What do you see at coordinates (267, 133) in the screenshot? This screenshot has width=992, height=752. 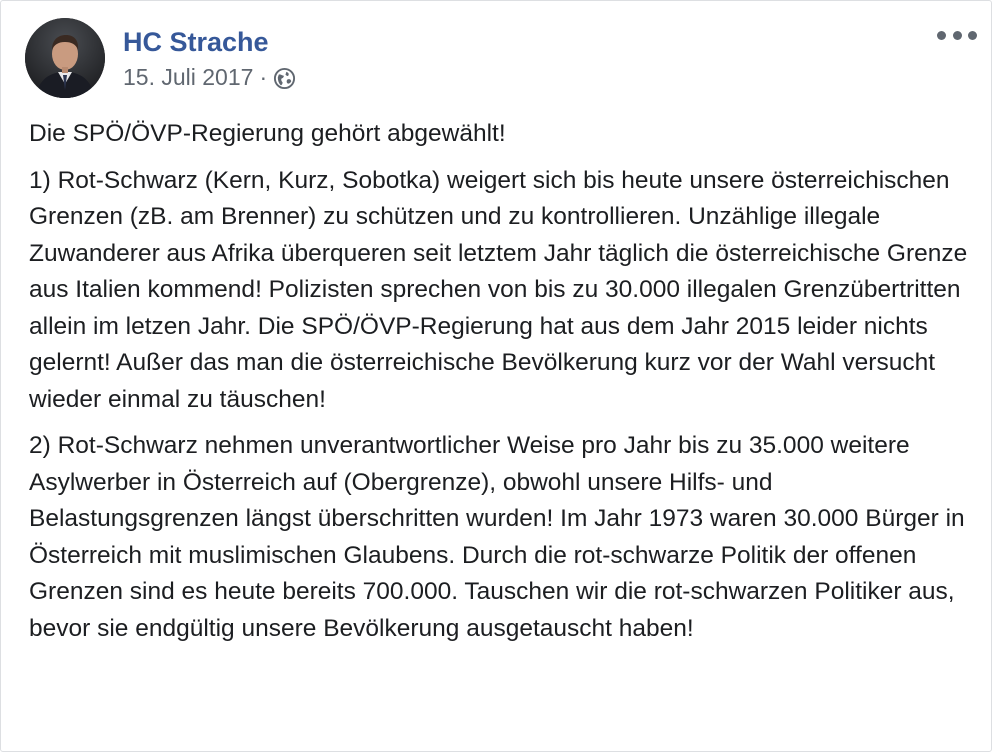 I see `post-paragraph: Die SPÖ/ÖVP-Regierung gehört abgewählt!` at bounding box center [267, 133].